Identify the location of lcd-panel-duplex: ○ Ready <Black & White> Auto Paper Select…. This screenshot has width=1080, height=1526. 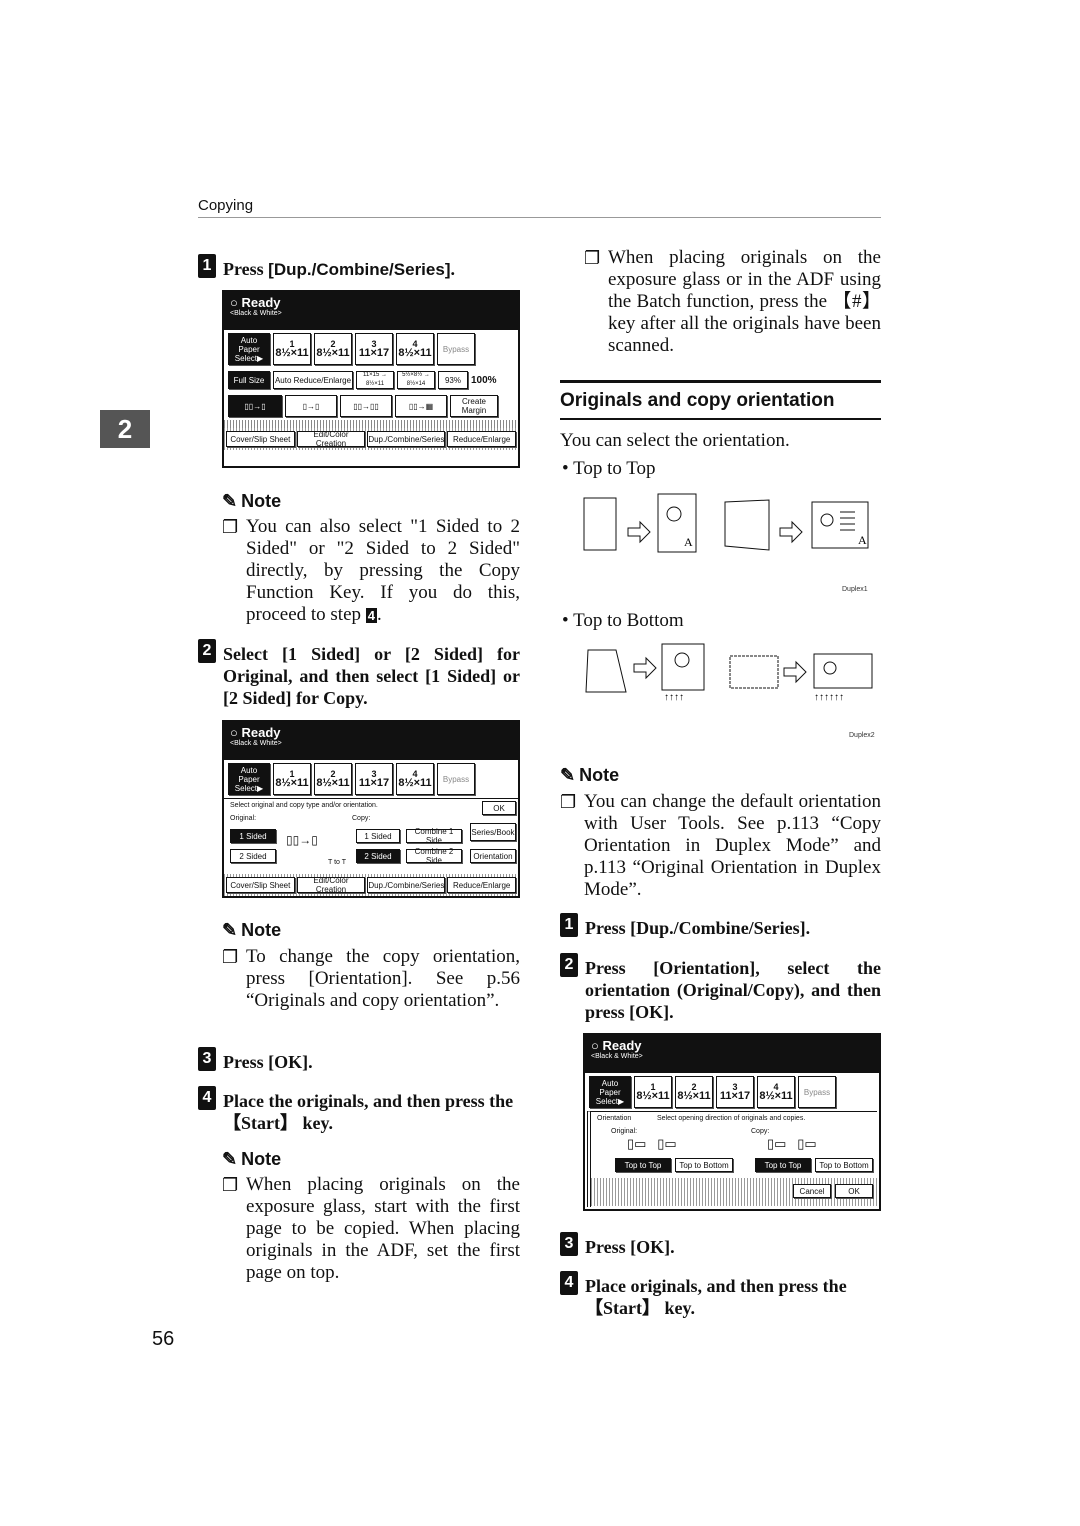
(371, 809).